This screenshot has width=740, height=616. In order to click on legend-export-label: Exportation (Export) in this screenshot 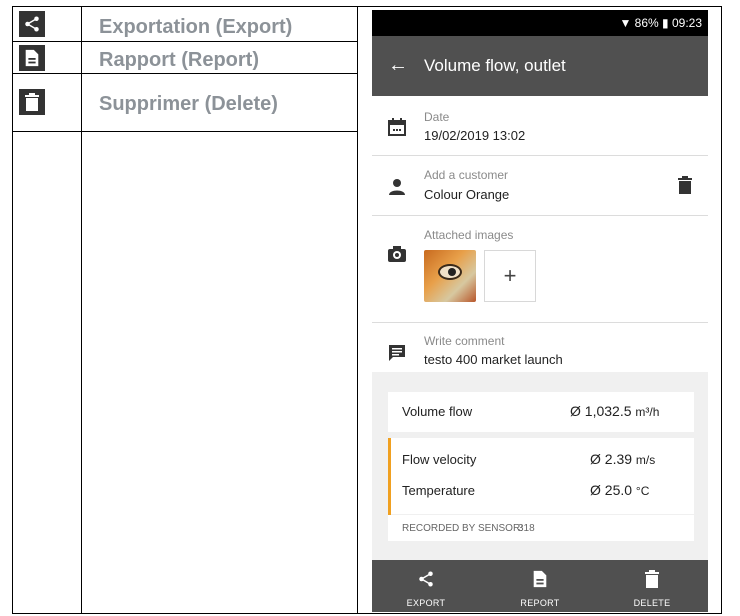, I will do `click(196, 27)`.